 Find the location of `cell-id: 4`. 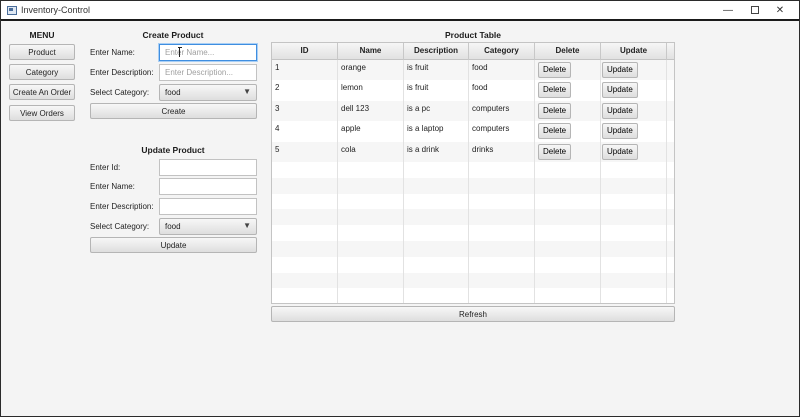

cell-id: 4 is located at coordinates (305, 131).